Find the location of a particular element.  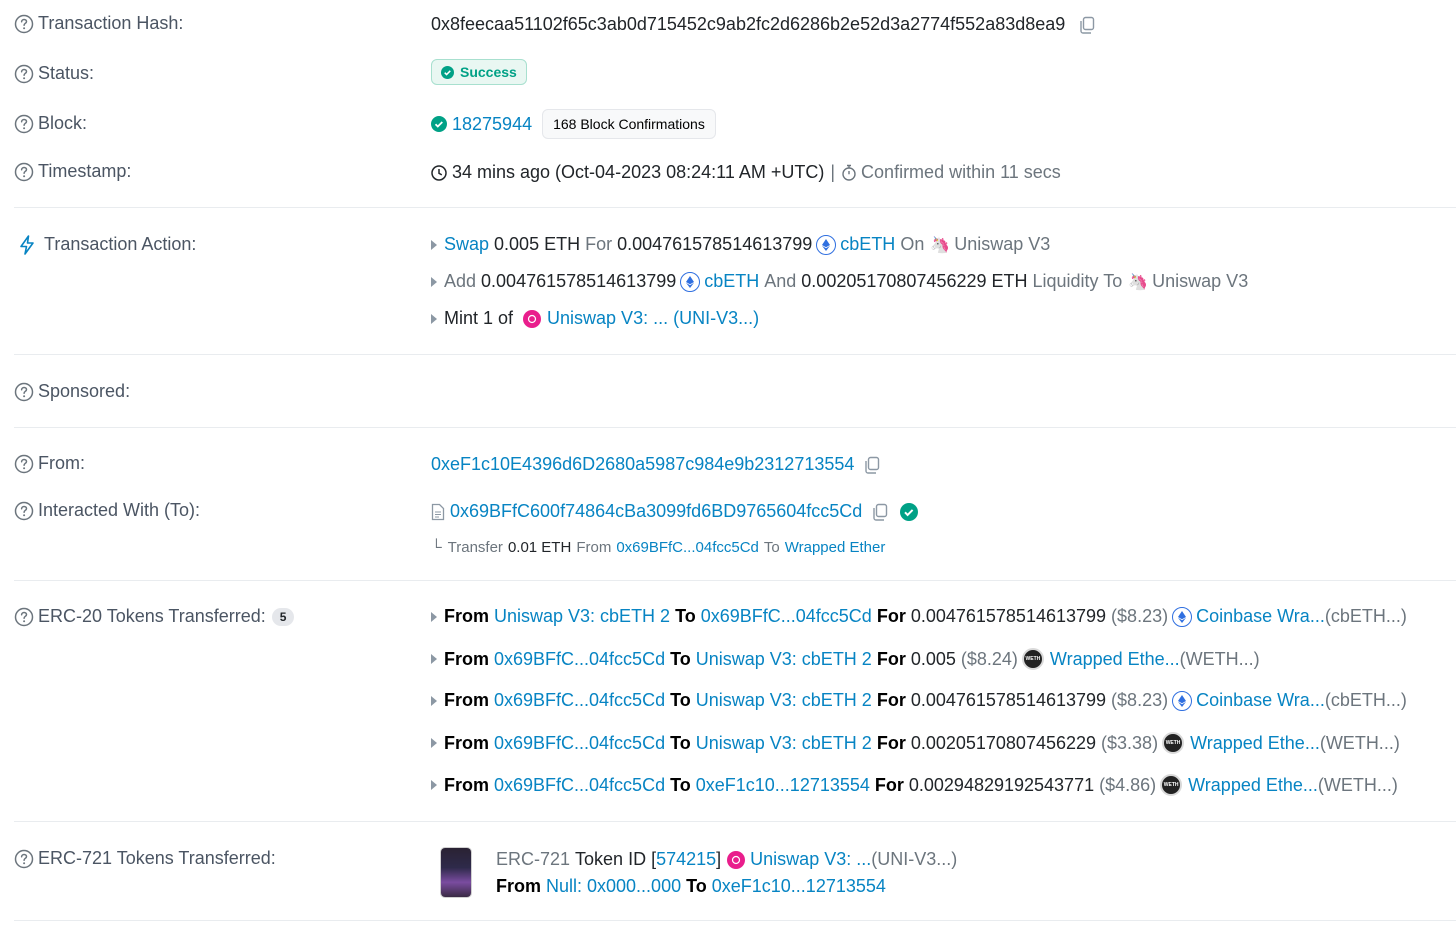

token-symbol: (WETH...) is located at coordinates (1357, 784).